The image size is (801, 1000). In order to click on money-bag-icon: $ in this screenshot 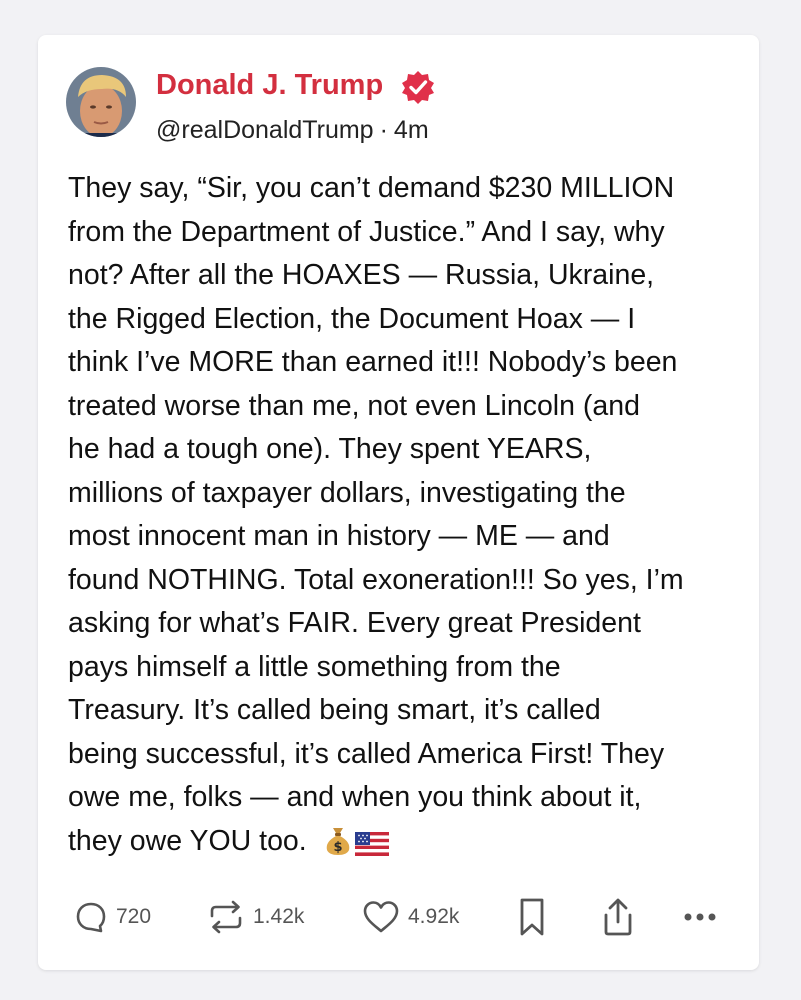, I will do `click(337, 841)`.